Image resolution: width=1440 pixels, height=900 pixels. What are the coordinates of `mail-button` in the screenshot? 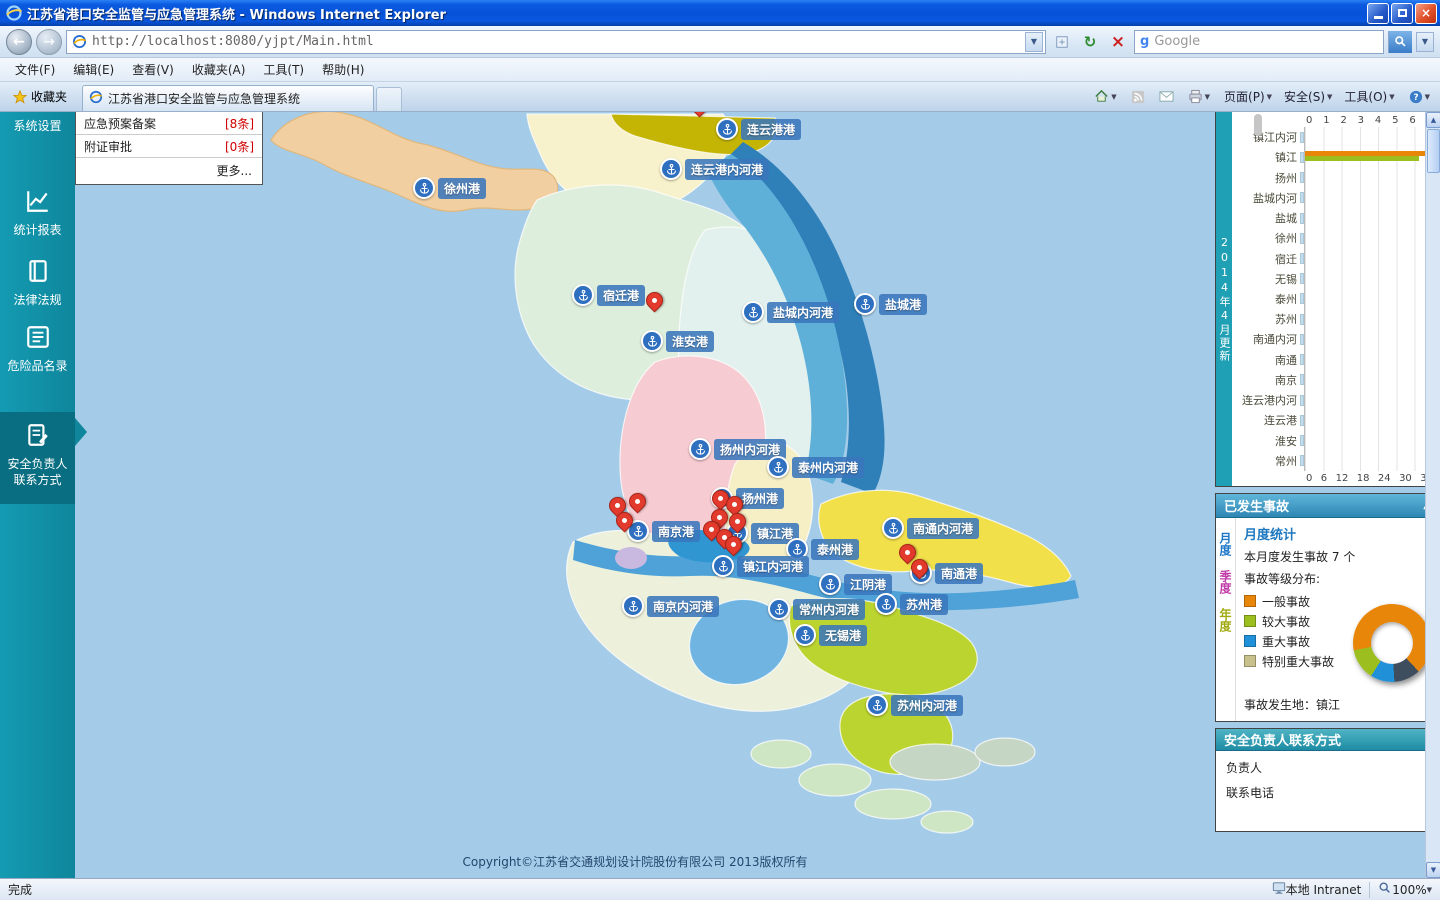 It's located at (1166, 96).